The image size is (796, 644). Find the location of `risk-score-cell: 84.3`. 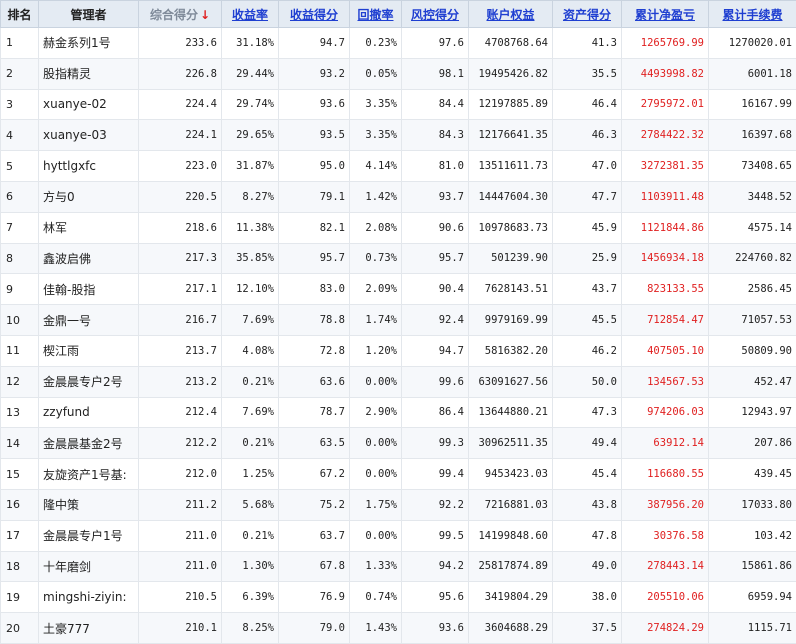

risk-score-cell: 84.3 is located at coordinates (435, 135).